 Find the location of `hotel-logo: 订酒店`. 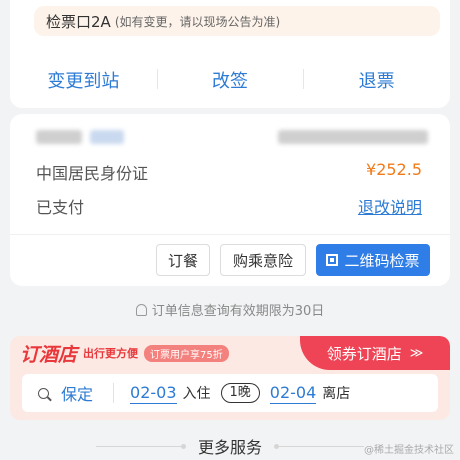

hotel-logo: 订酒店 is located at coordinates (49, 354).